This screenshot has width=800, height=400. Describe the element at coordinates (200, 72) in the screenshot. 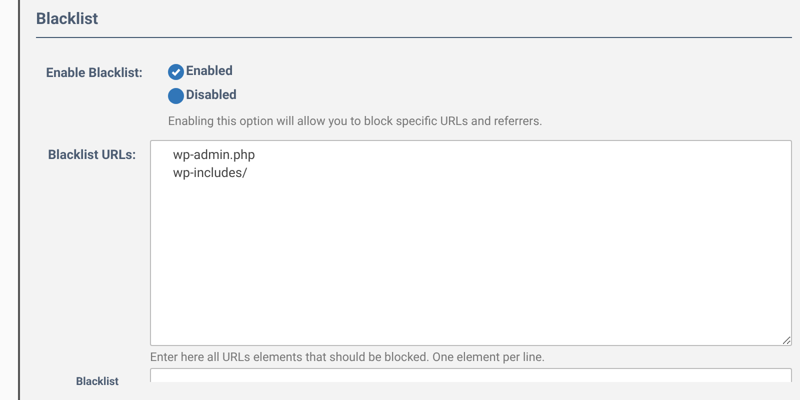

I see `radio-option: Enabled` at that location.